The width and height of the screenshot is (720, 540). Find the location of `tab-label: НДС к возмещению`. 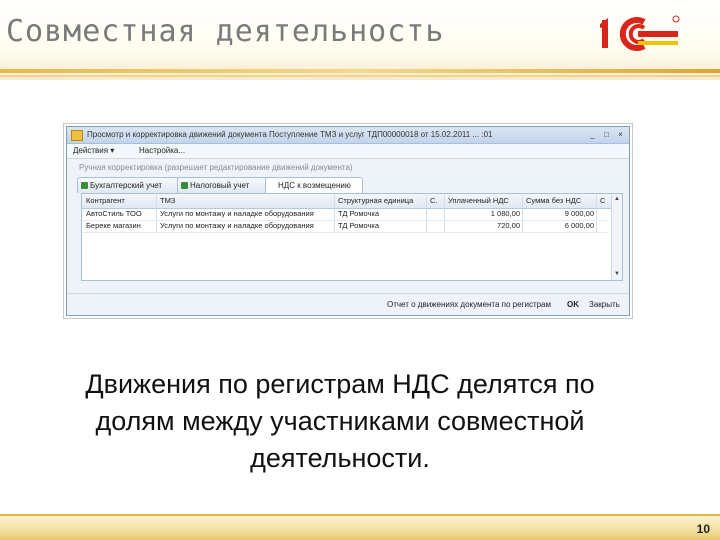

tab-label: НДС к возмещению is located at coordinates (314, 185).